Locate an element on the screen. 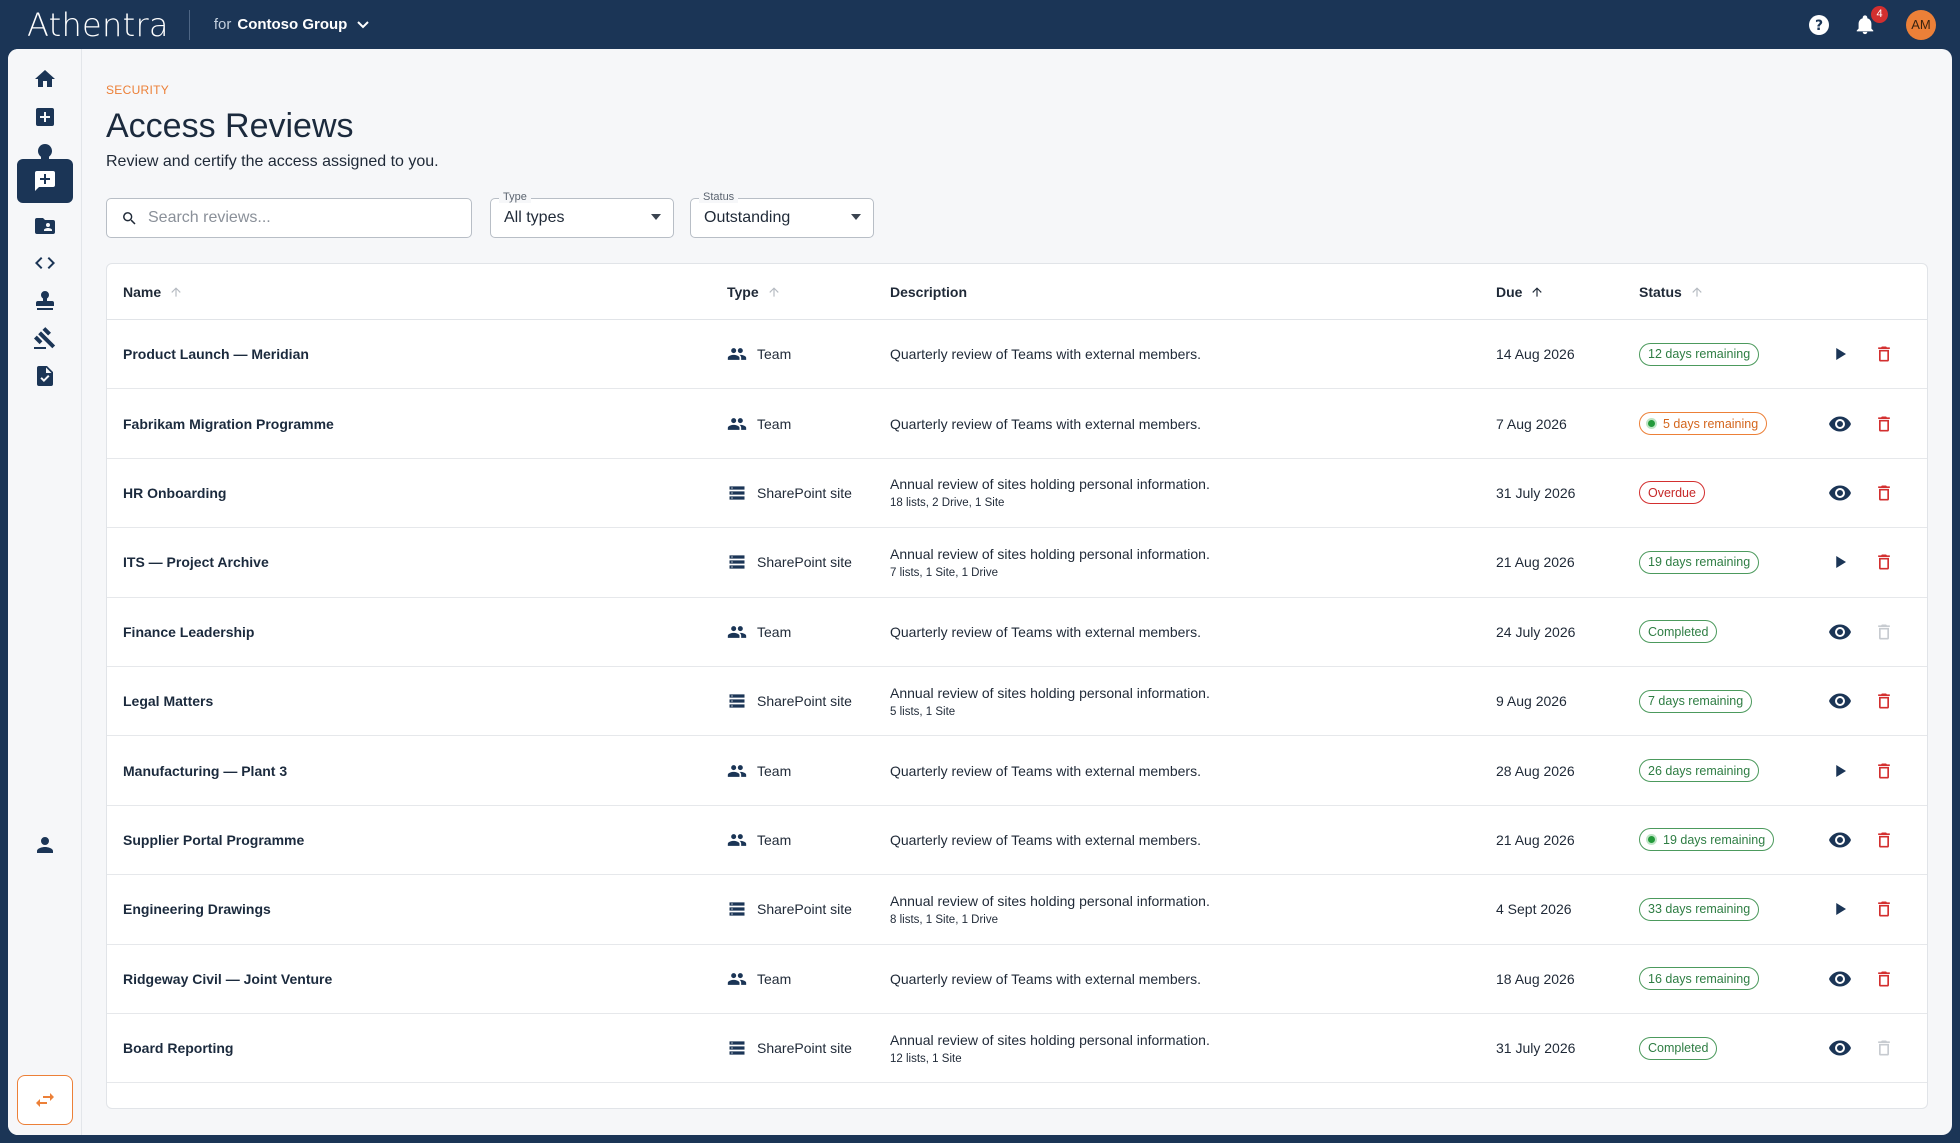  row-name: Legal Matters is located at coordinates (168, 701).